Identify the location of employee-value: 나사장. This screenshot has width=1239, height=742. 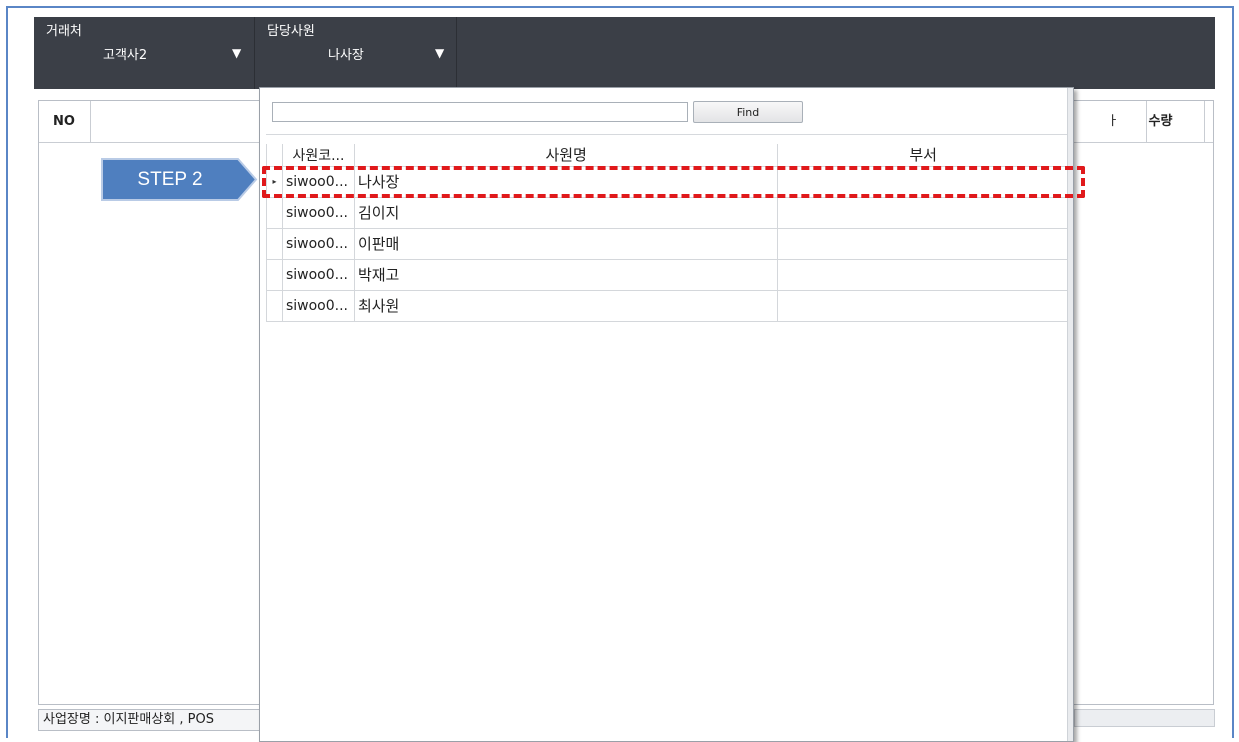
(346, 55).